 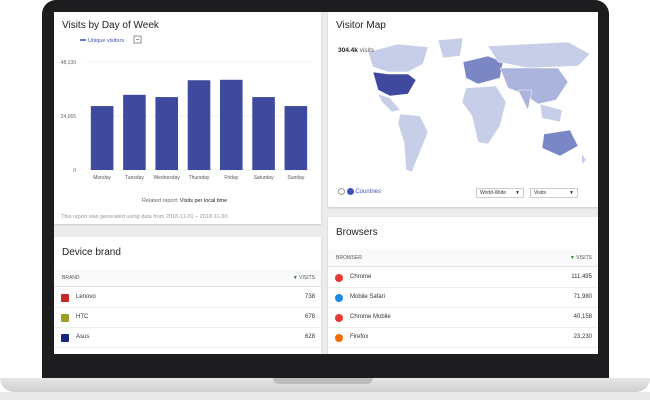 What do you see at coordinates (368, 297) in the screenshot?
I see `row-label: Mobile Safari` at bounding box center [368, 297].